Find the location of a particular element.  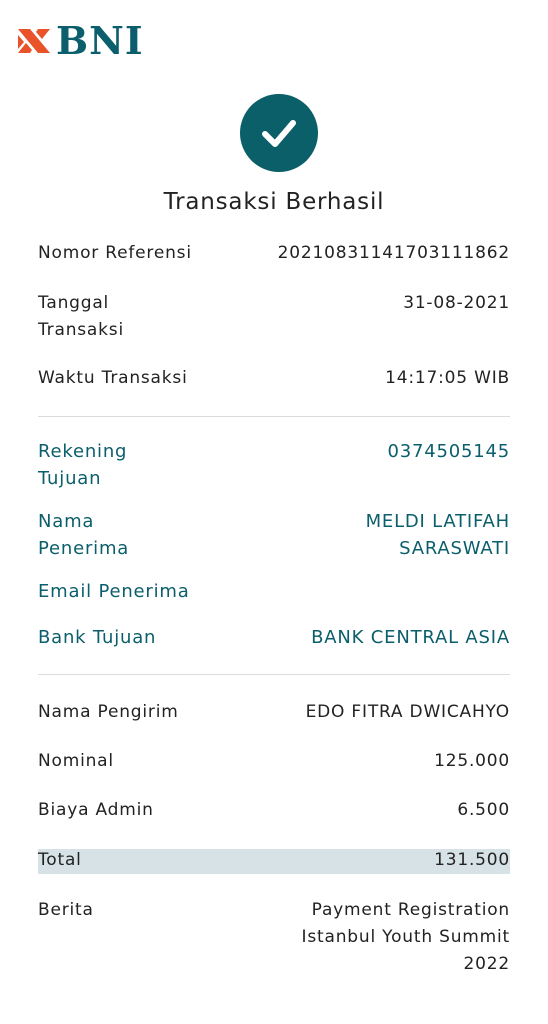

bni-logo: BNI is located at coordinates (80, 41).